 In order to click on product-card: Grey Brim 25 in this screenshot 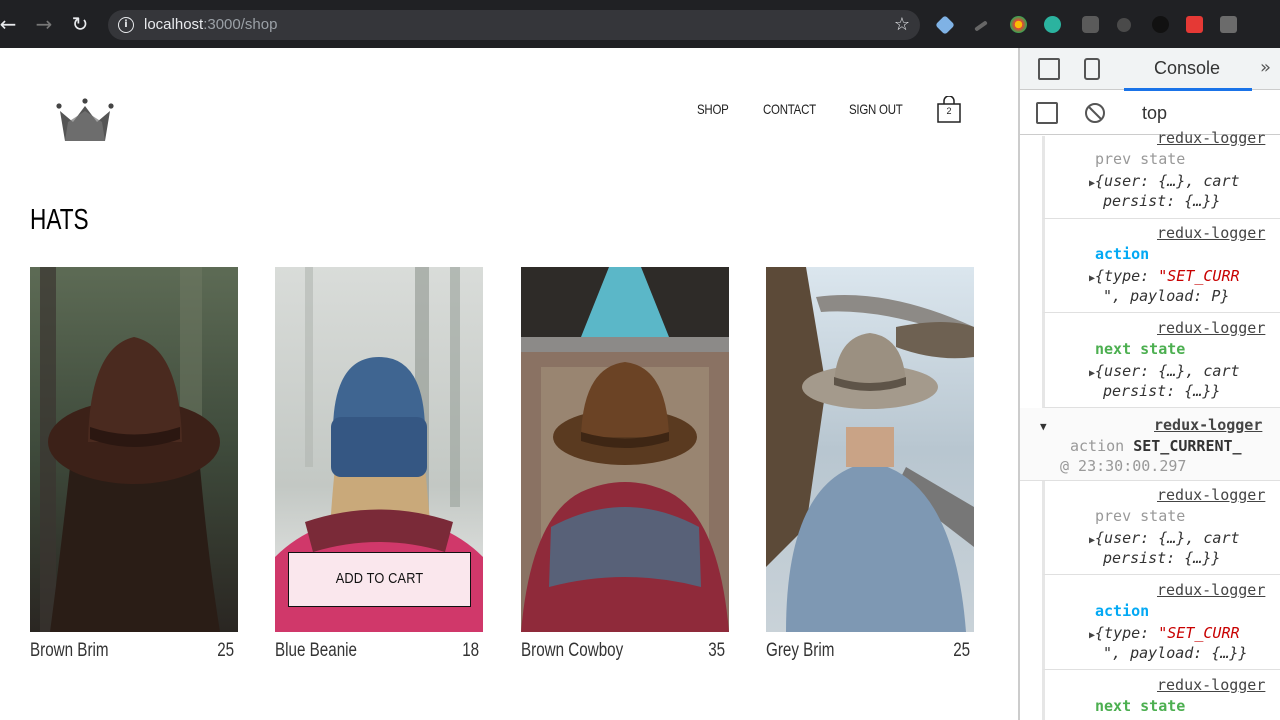, I will do `click(870, 467)`.